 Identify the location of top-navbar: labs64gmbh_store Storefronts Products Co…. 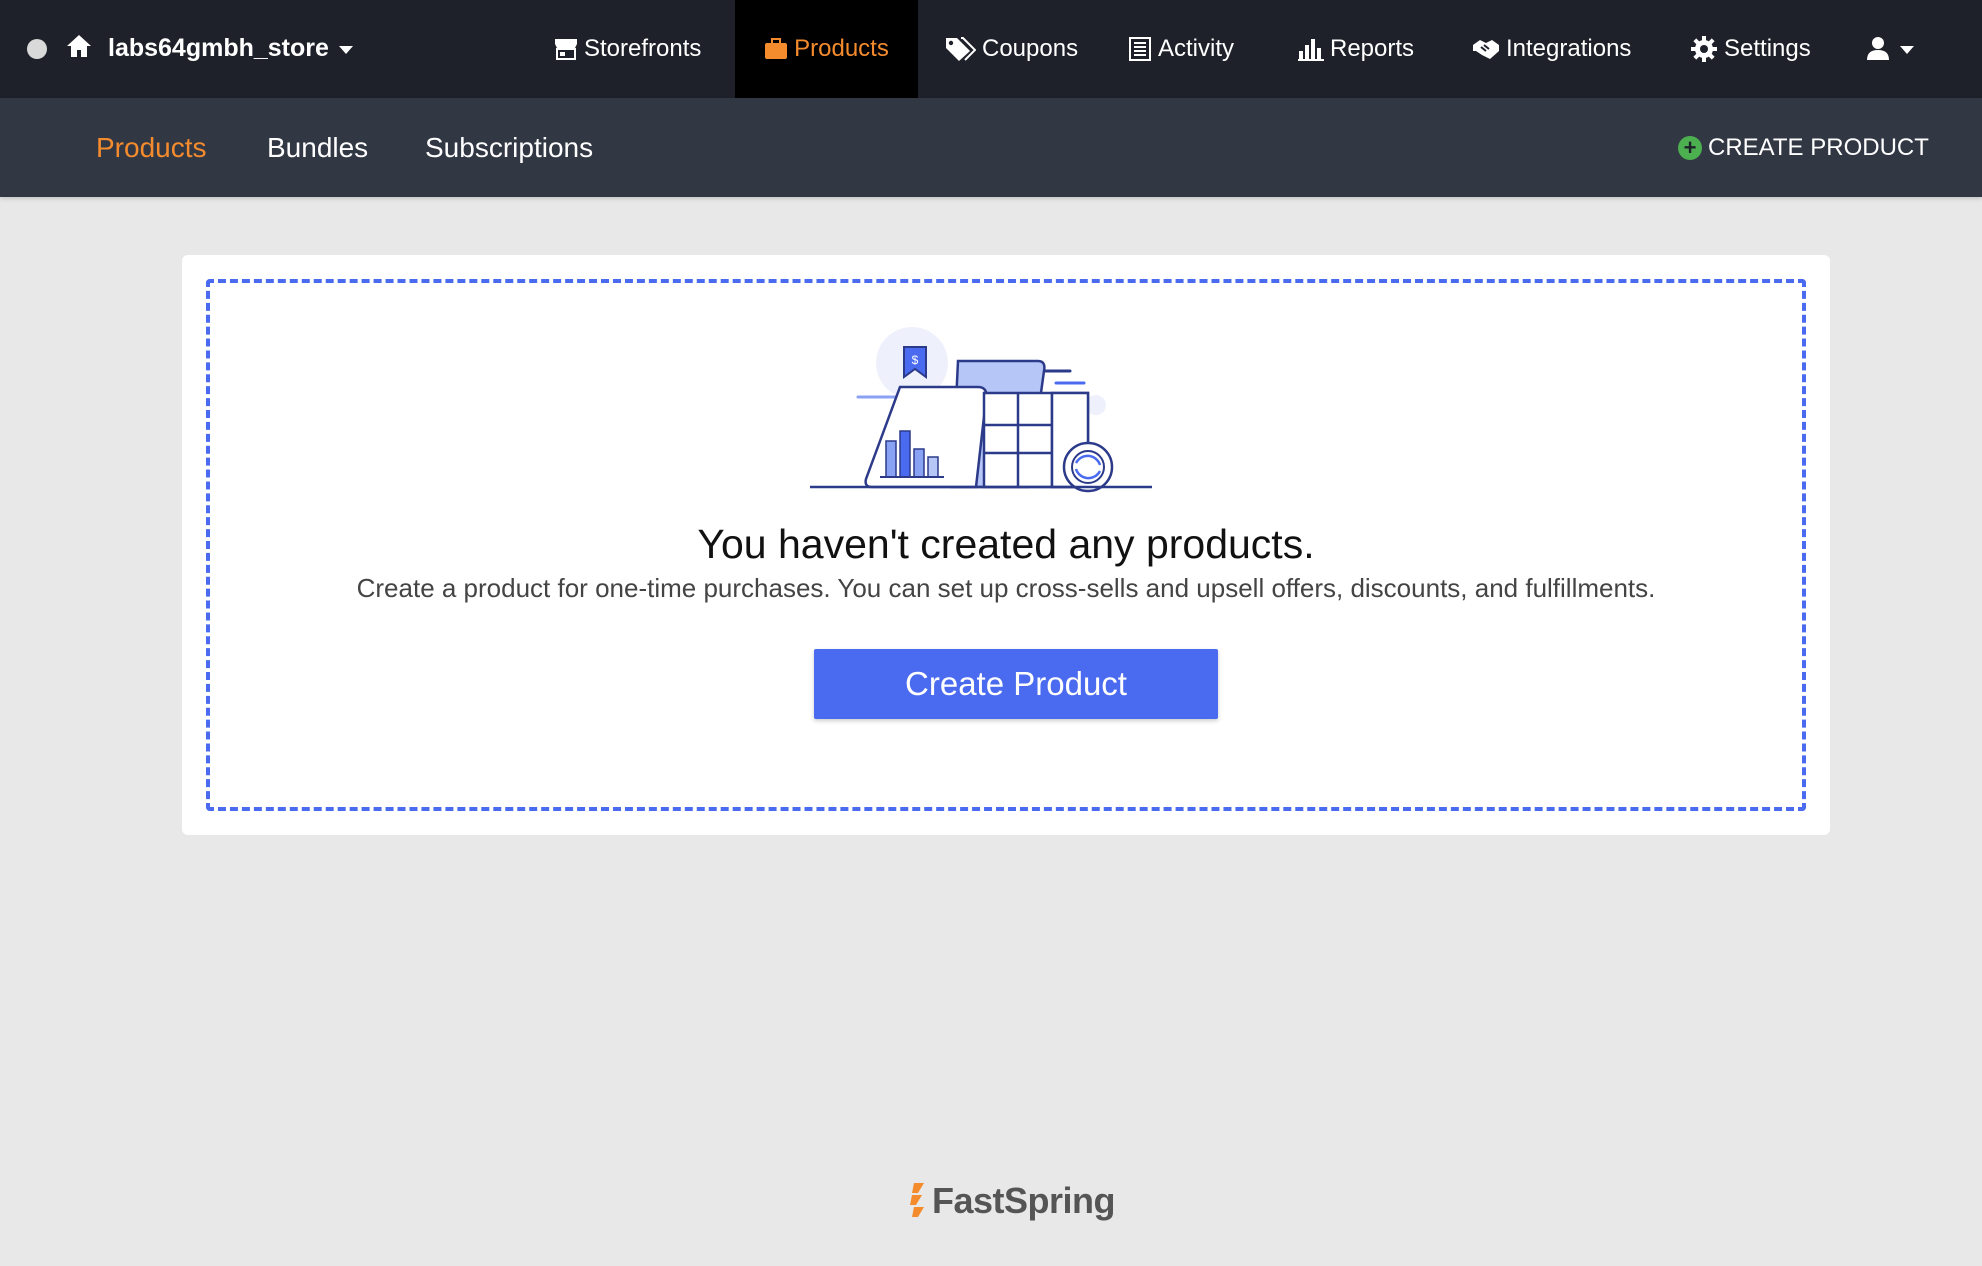
(991, 49).